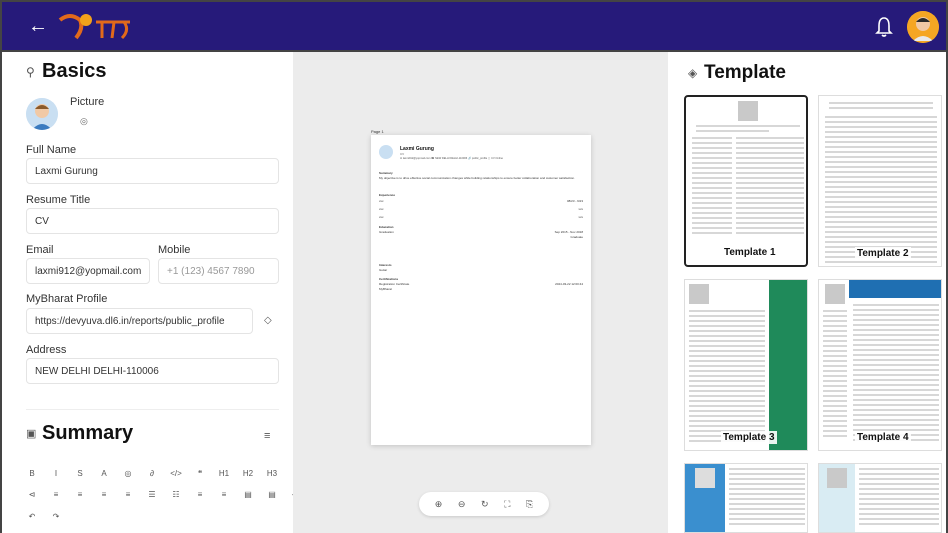 The width and height of the screenshot is (948, 533). I want to click on user-icon: ⚲, so click(30, 71).